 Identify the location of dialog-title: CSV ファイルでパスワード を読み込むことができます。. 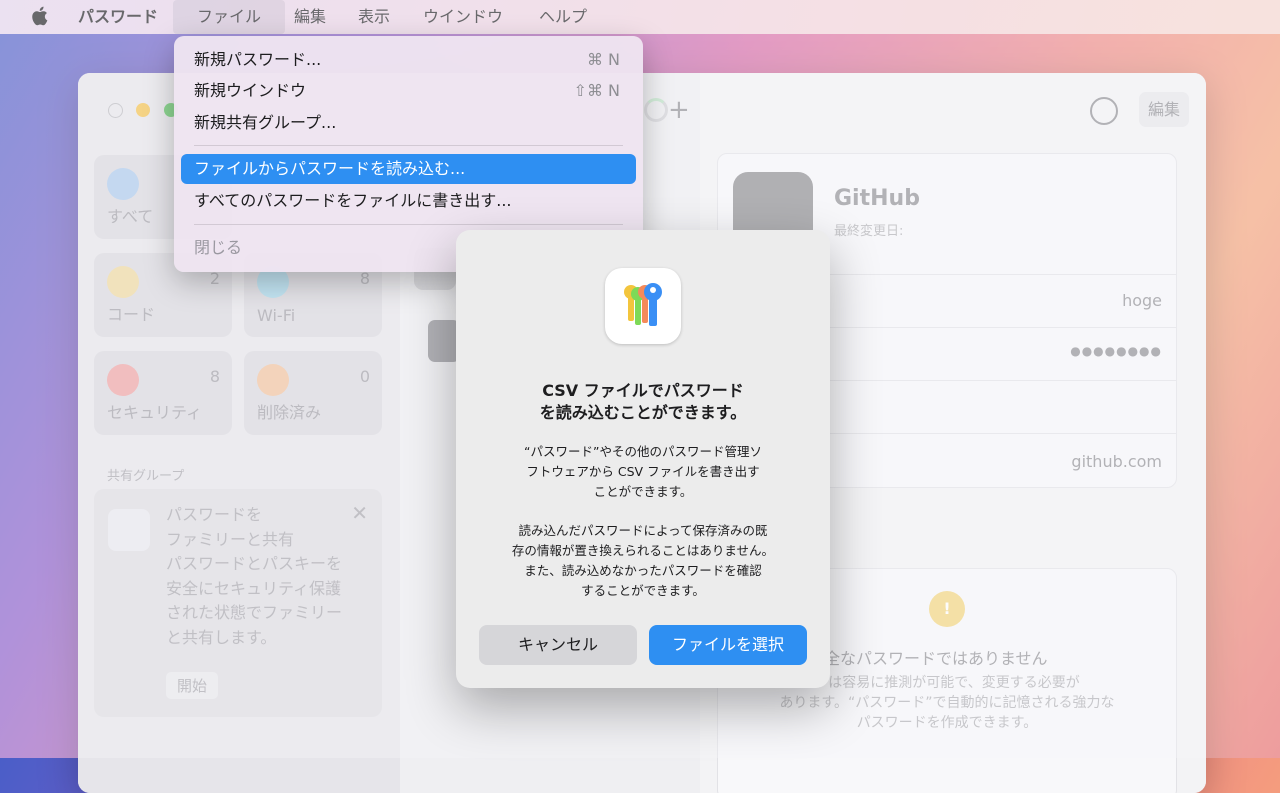
(643, 401).